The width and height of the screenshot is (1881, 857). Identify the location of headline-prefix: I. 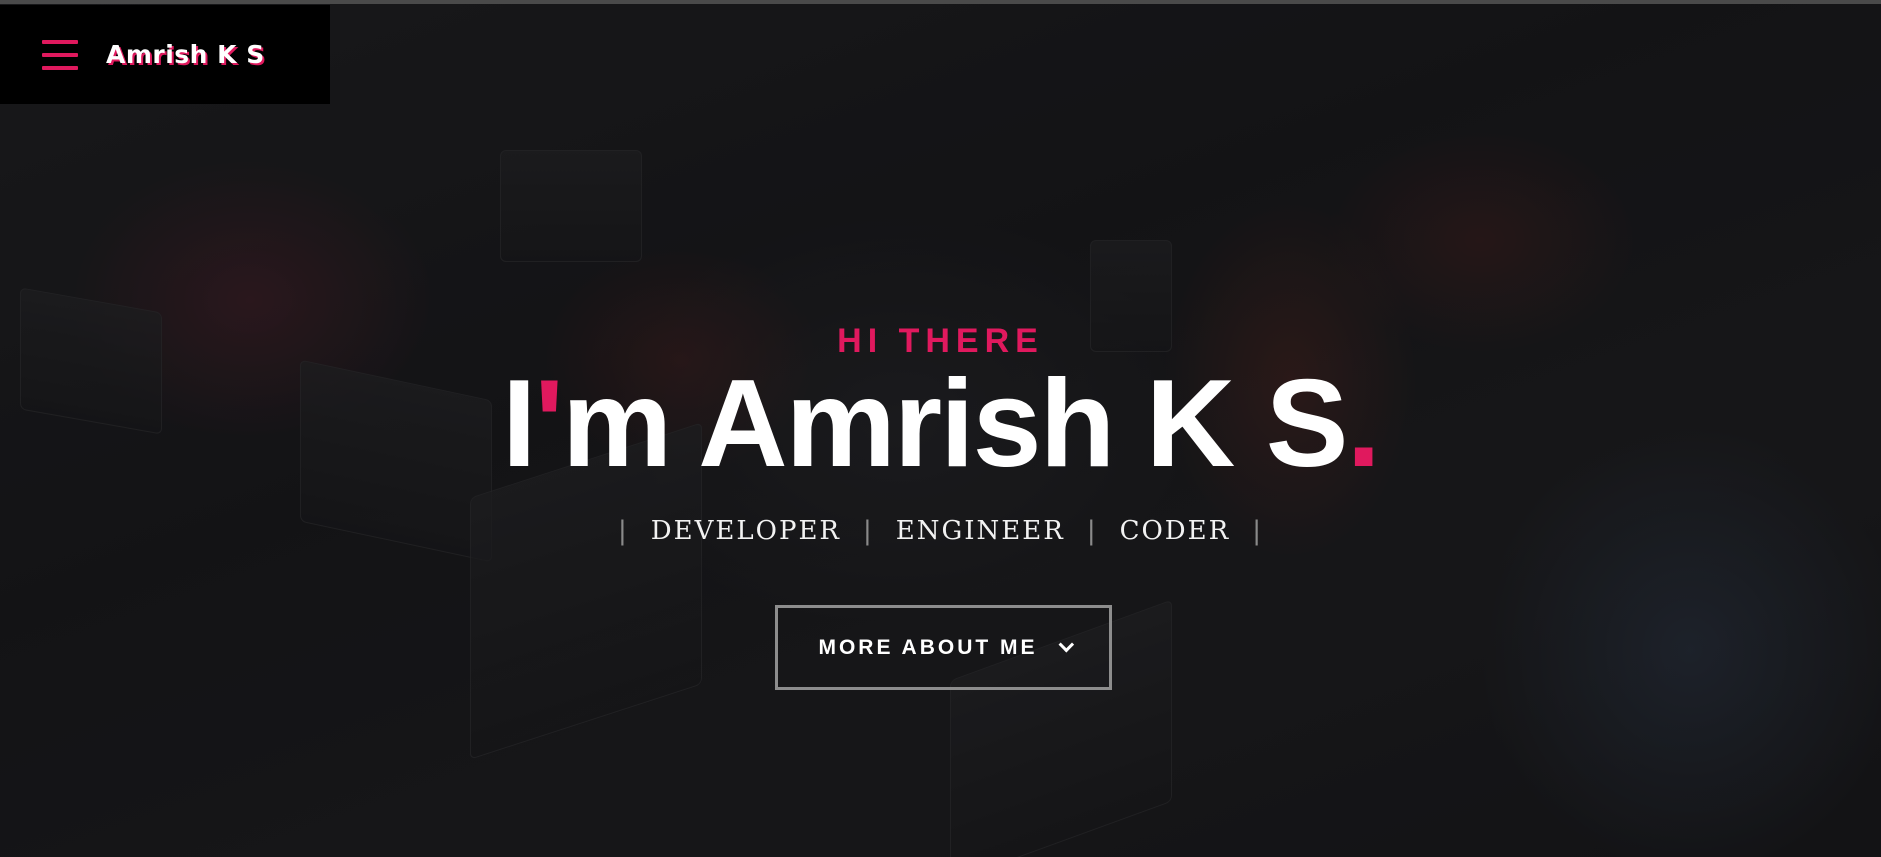
(519, 424).